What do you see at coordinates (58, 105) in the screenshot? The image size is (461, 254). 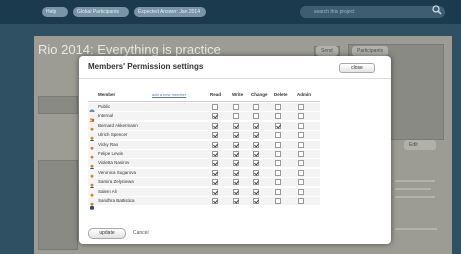 I see `presentation-thumb` at bounding box center [58, 105].